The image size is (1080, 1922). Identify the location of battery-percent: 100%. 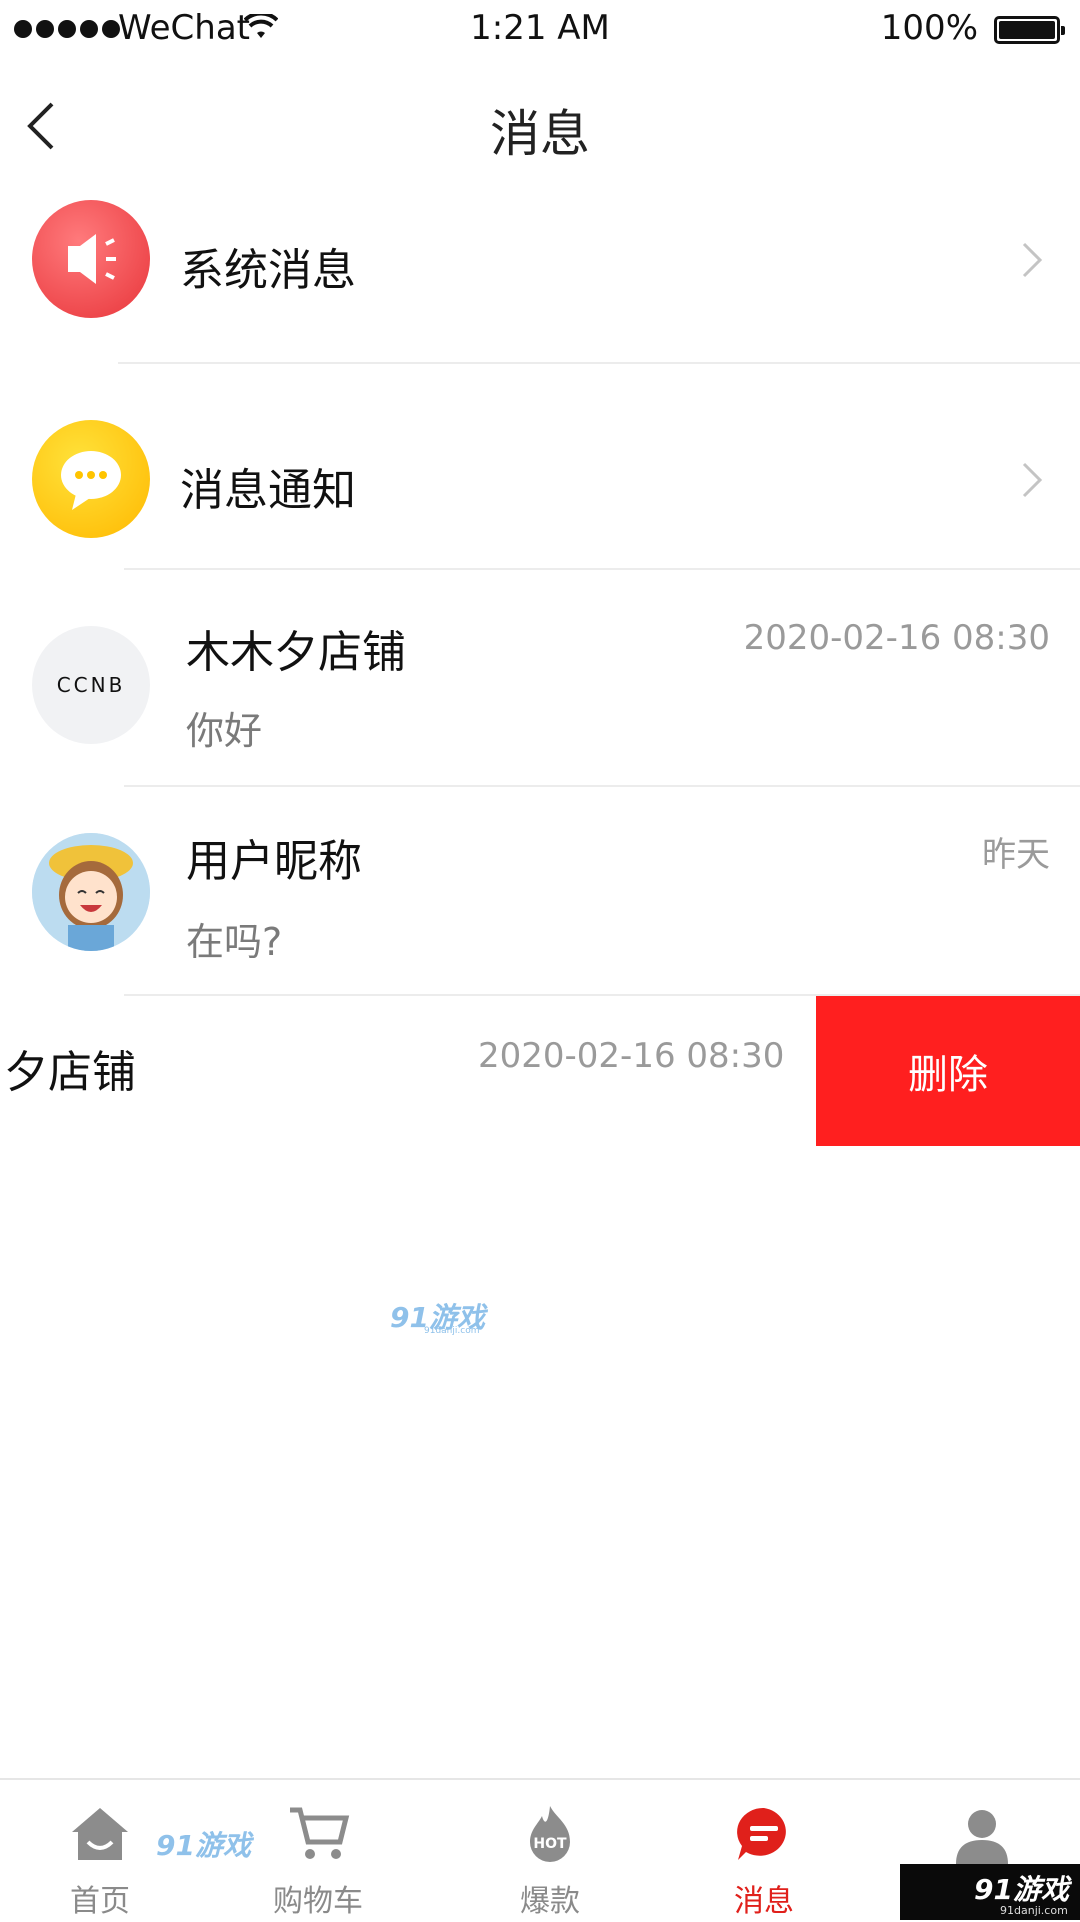
(929, 28).